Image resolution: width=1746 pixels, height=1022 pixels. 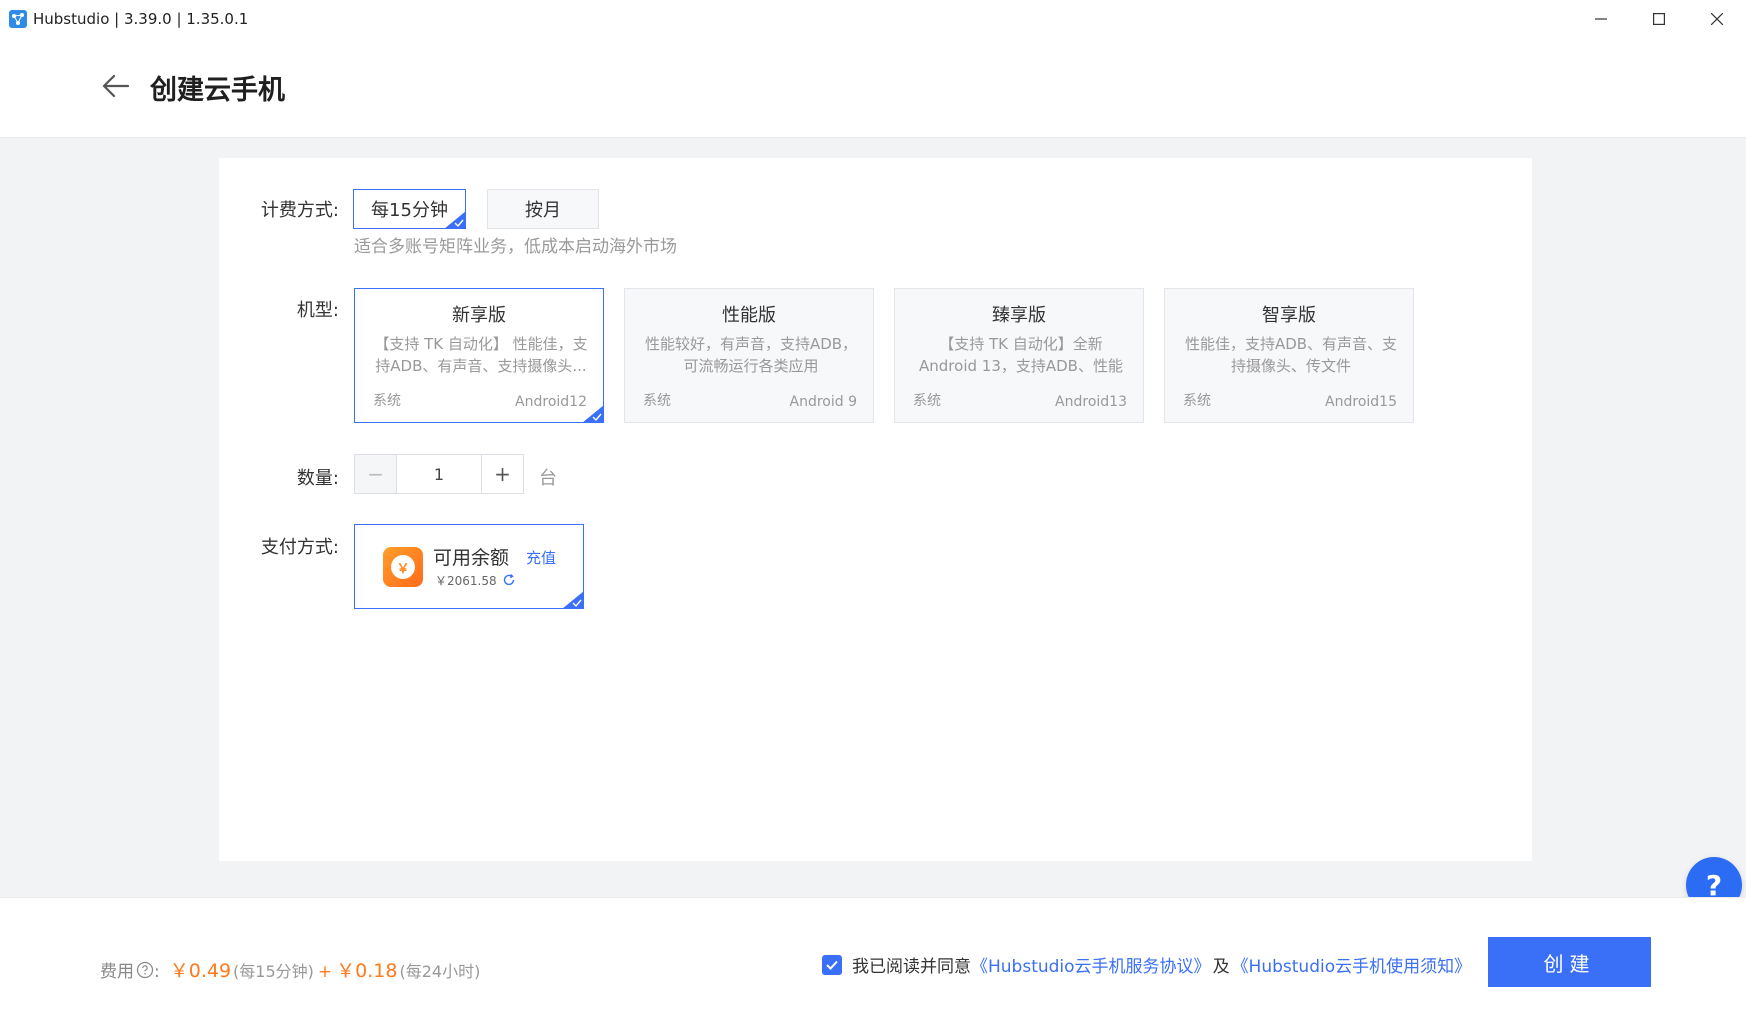 I want to click on billing-option-monthly: 按月, so click(x=543, y=209).